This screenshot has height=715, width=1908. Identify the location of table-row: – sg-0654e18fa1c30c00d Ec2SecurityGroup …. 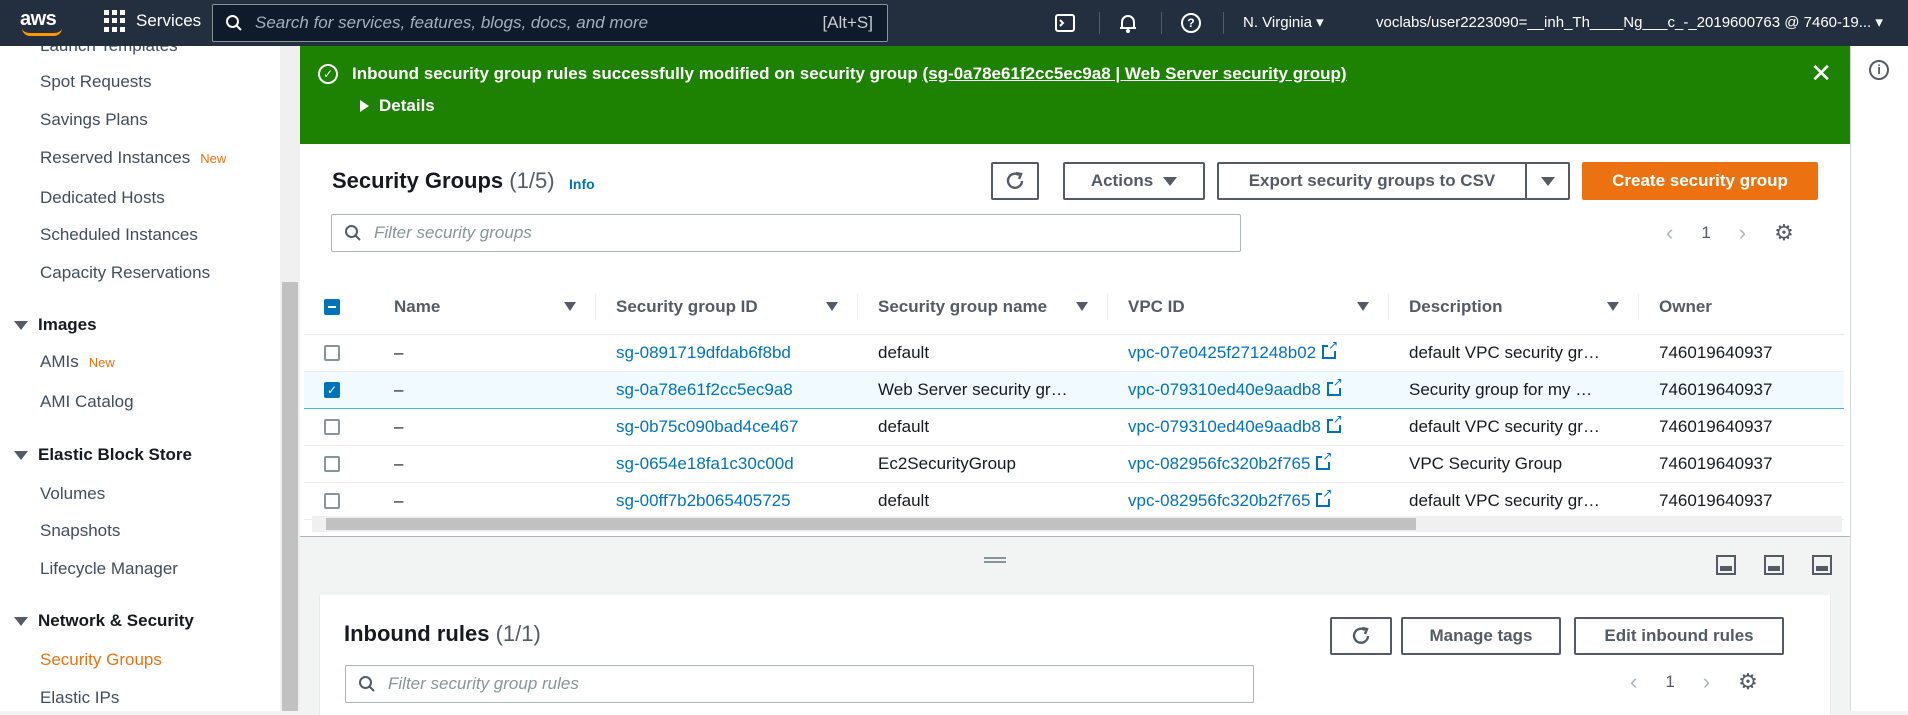
(1074, 464).